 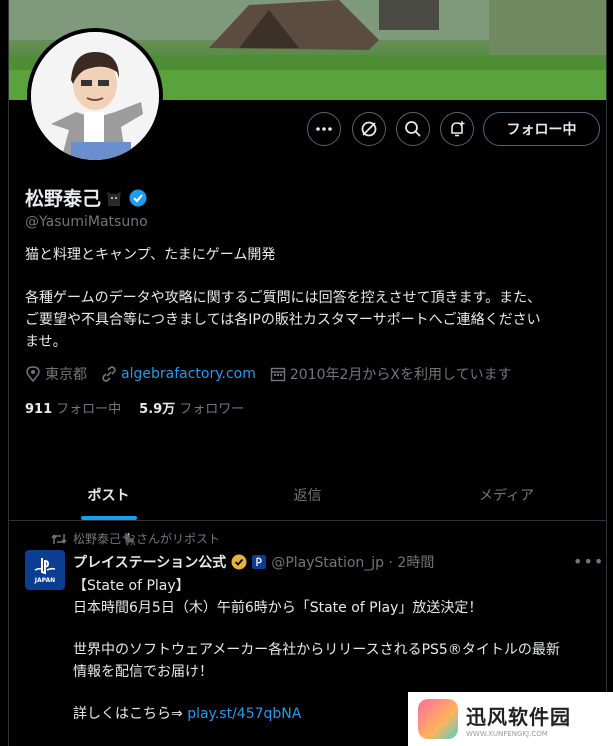 I want to click on following-count: 911, so click(x=39, y=409).